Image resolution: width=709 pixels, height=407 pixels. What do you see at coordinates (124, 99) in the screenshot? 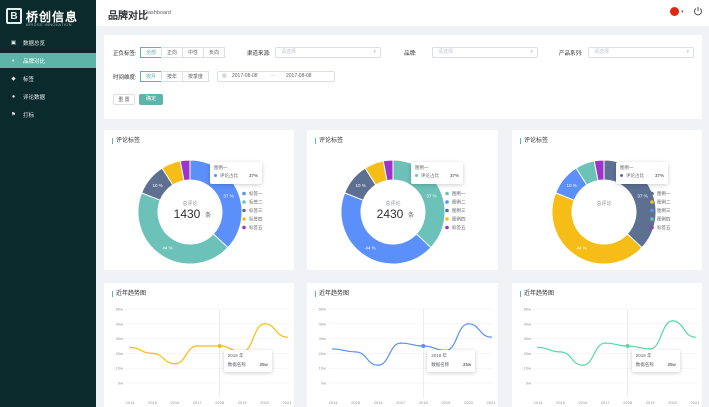
I see `reset-button: 重 置` at bounding box center [124, 99].